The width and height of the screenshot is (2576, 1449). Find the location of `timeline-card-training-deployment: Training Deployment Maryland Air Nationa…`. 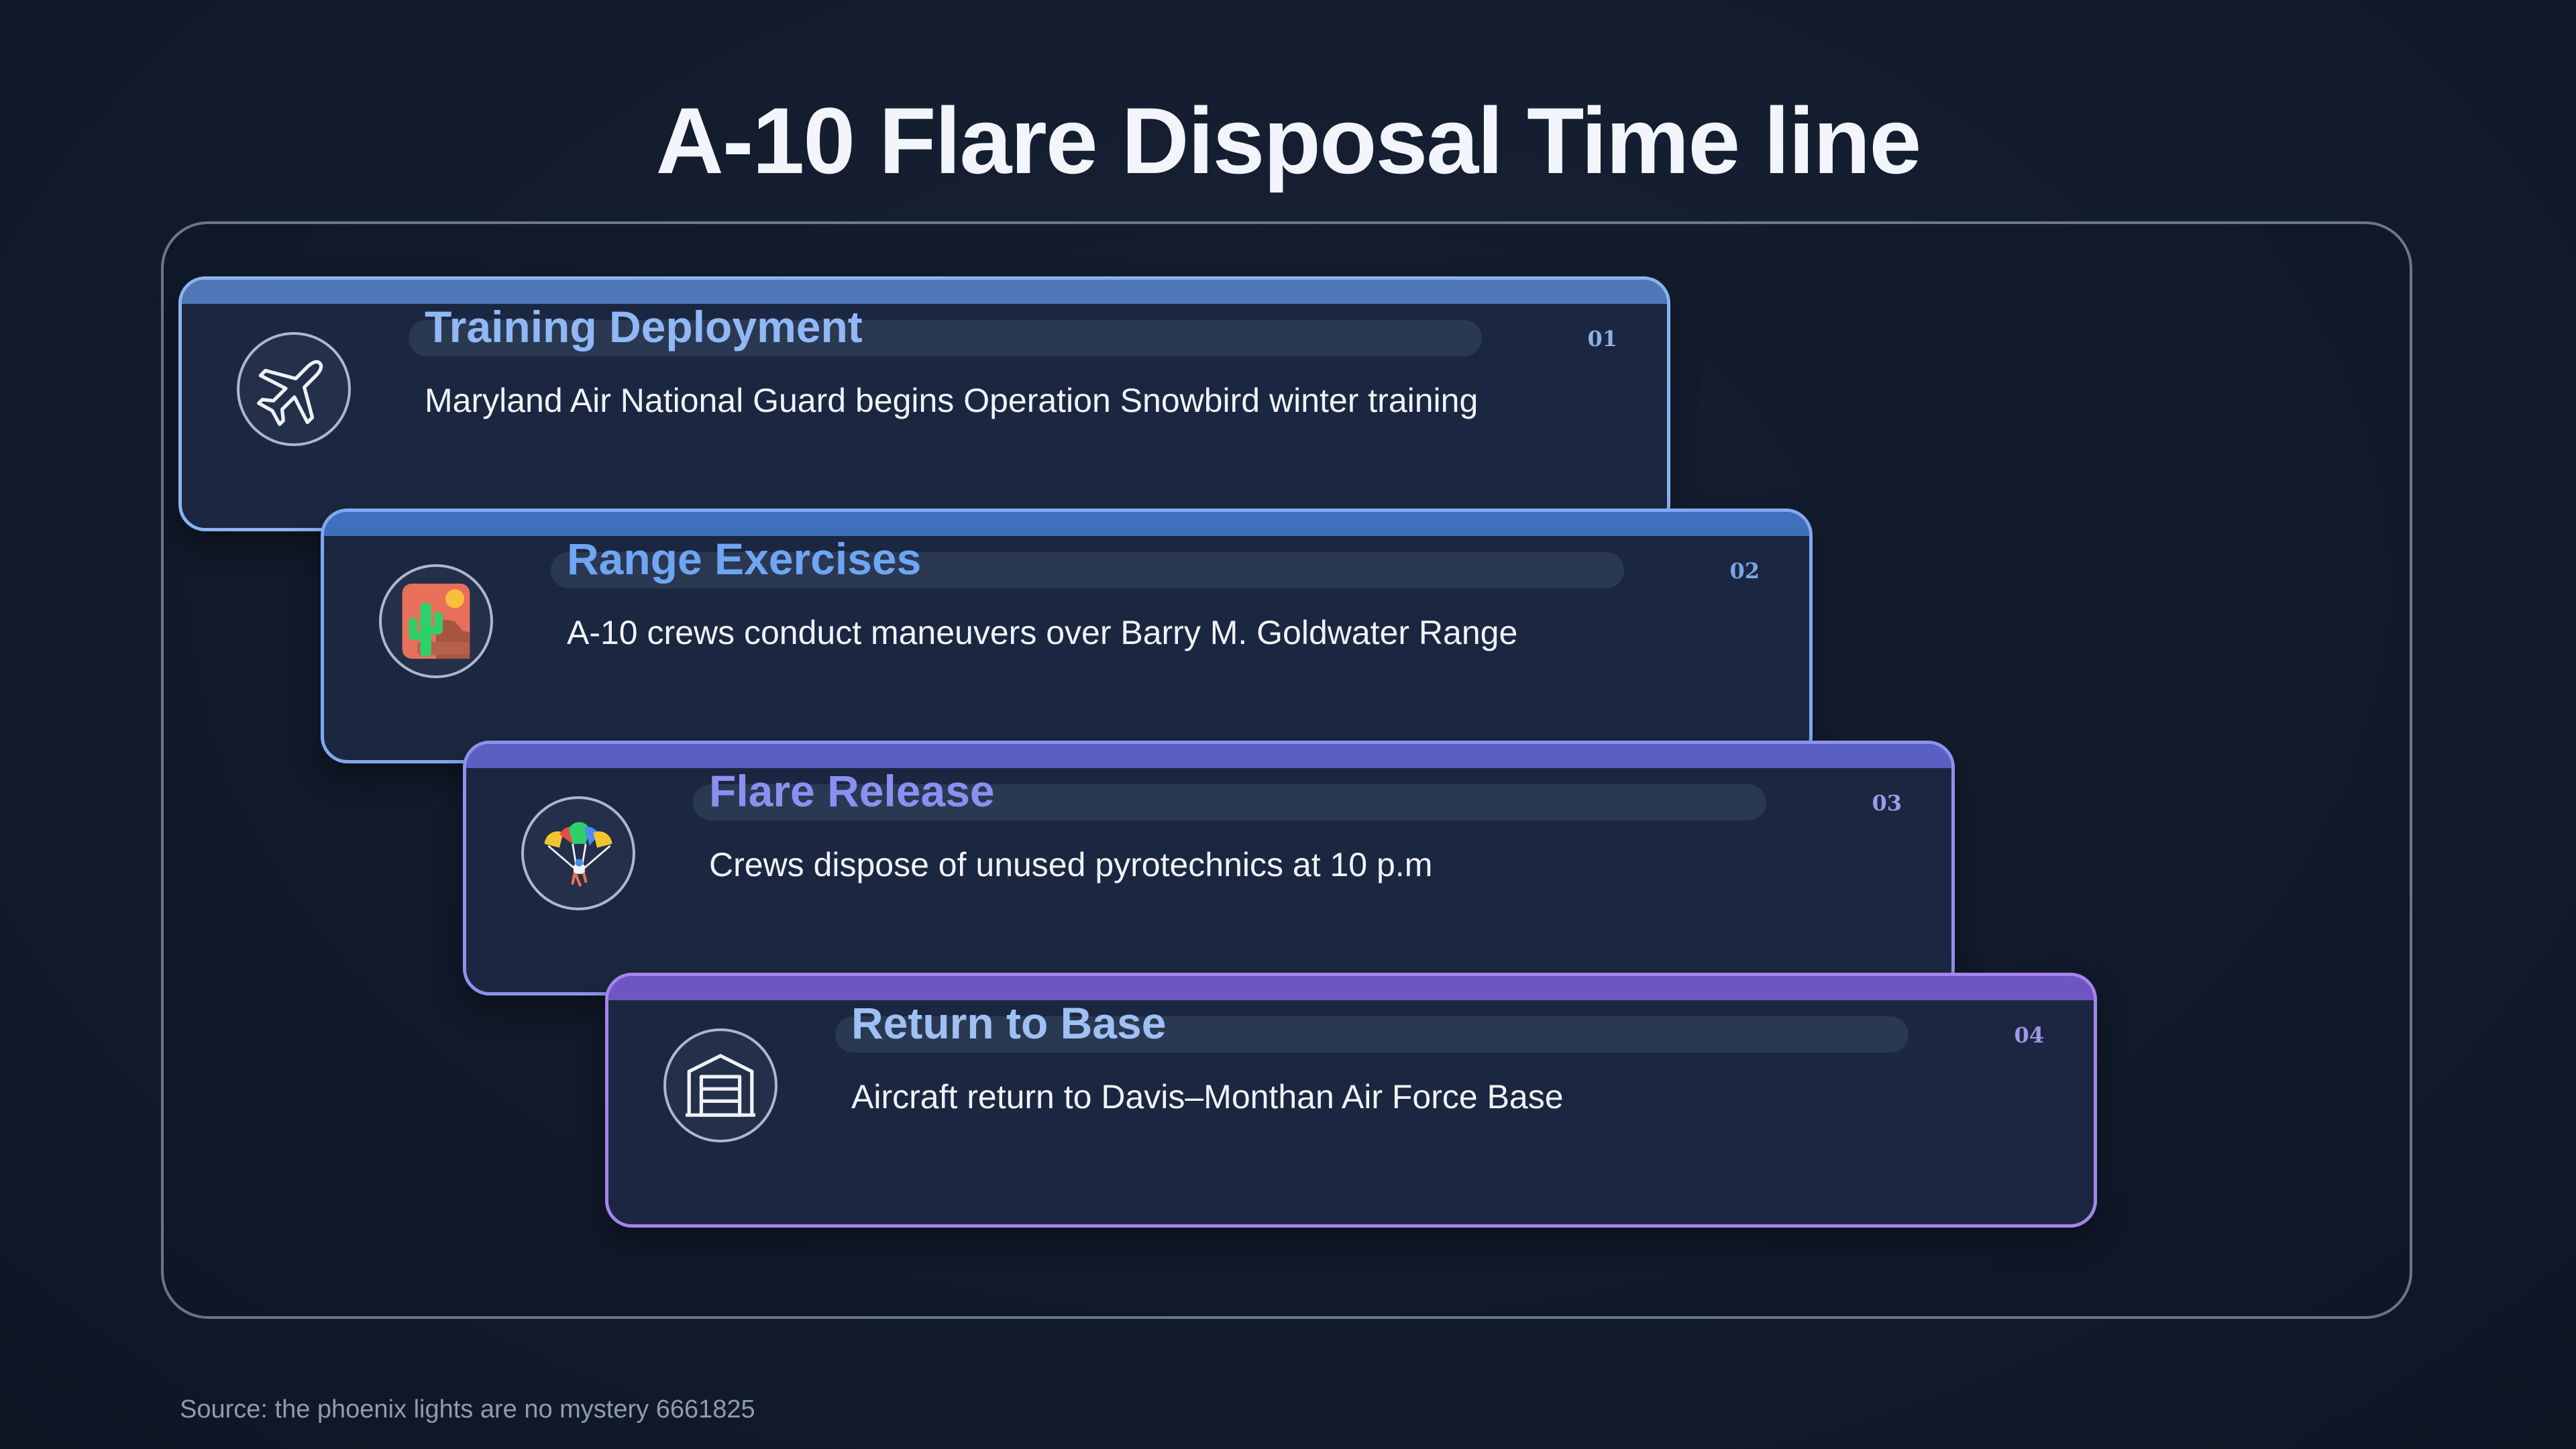

timeline-card-training-deployment: Training Deployment Maryland Air Nationa… is located at coordinates (924, 403).